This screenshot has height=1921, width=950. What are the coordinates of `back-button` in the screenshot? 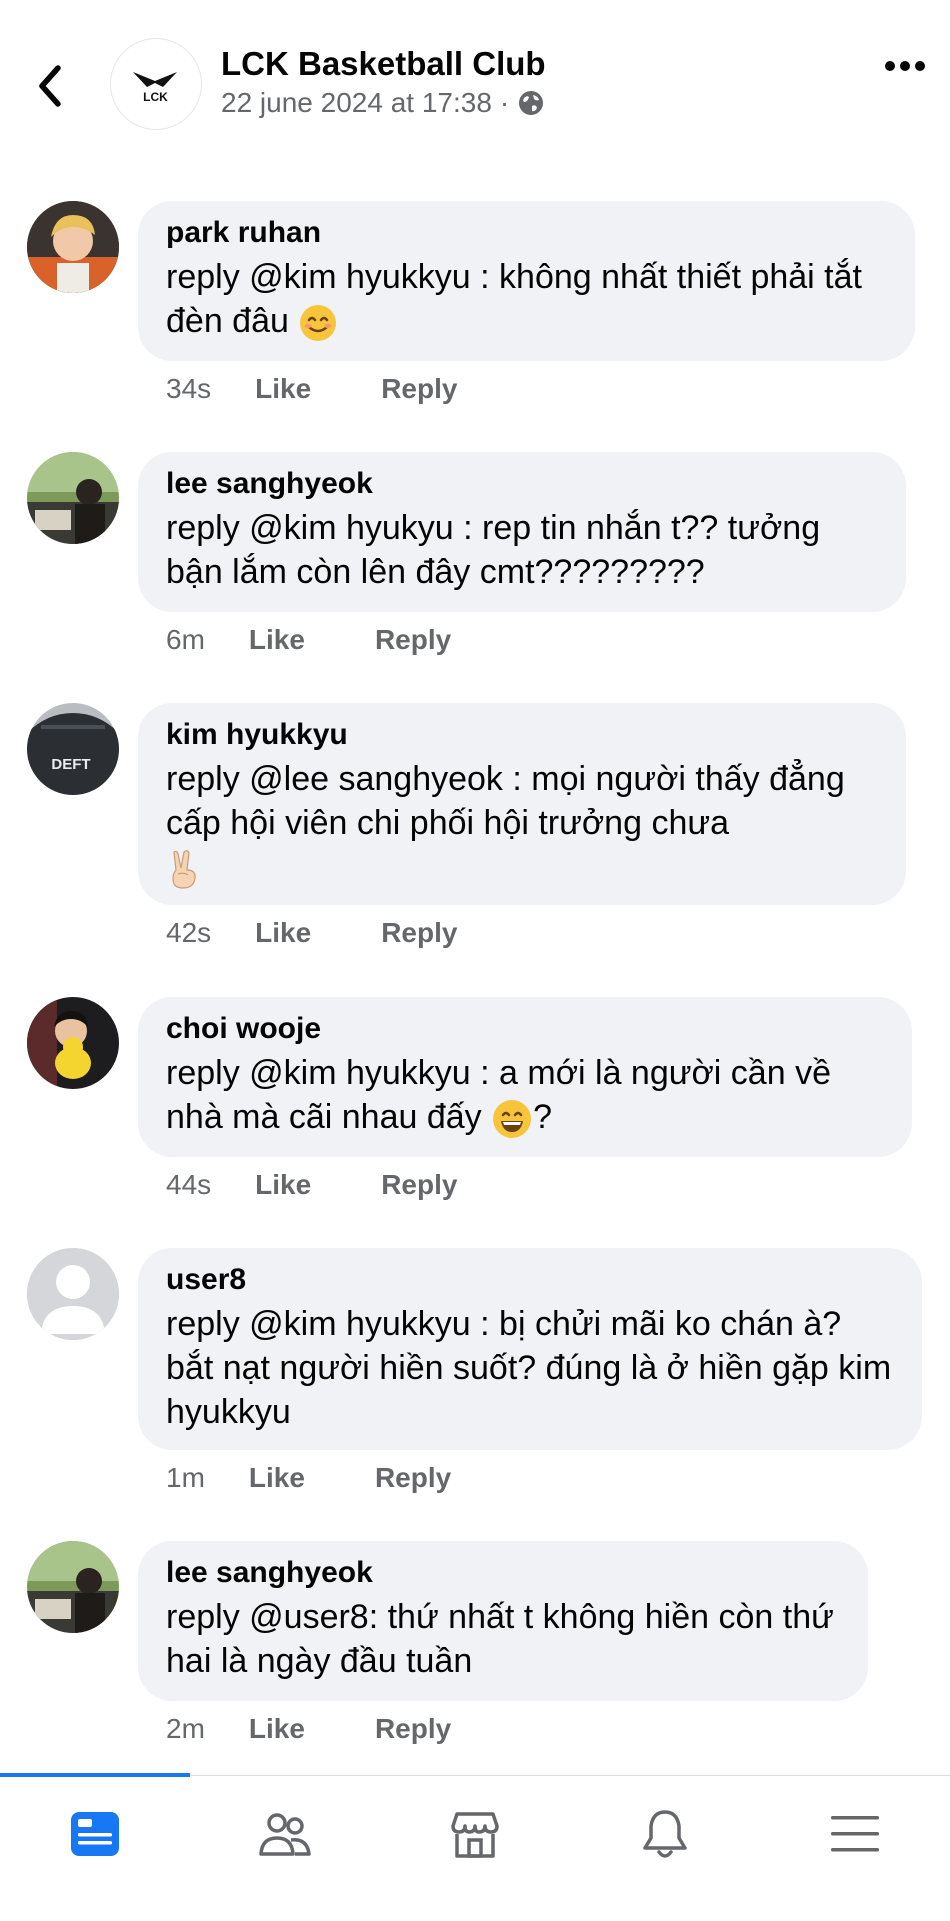 It's located at (52, 86).